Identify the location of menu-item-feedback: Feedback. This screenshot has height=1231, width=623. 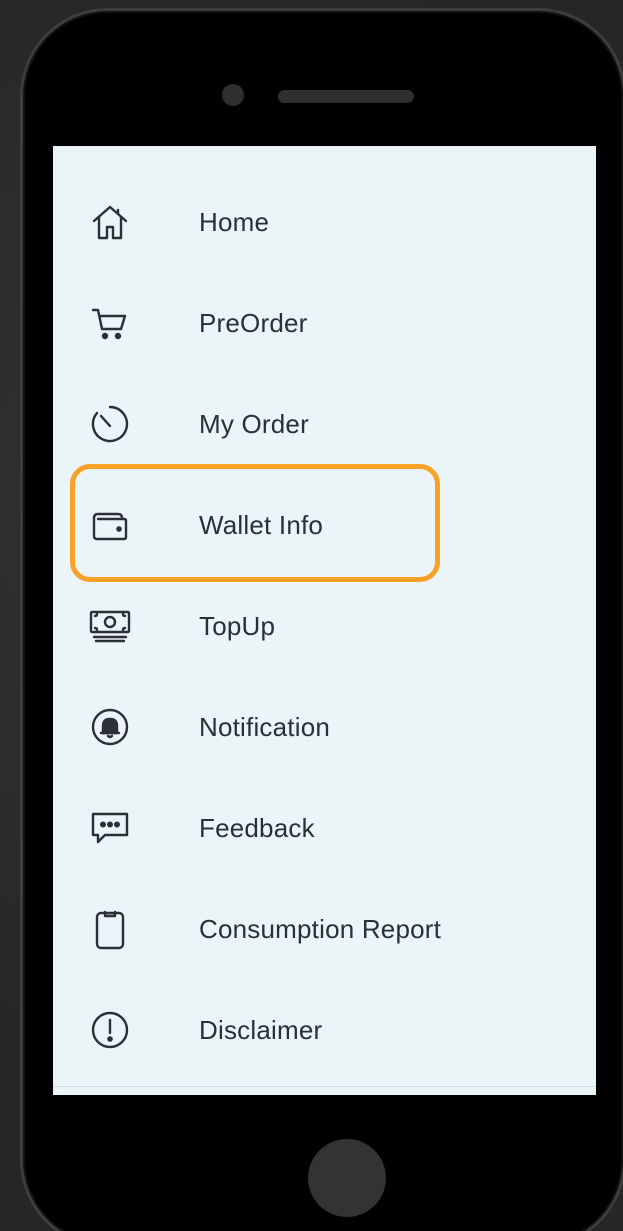
(324, 828).